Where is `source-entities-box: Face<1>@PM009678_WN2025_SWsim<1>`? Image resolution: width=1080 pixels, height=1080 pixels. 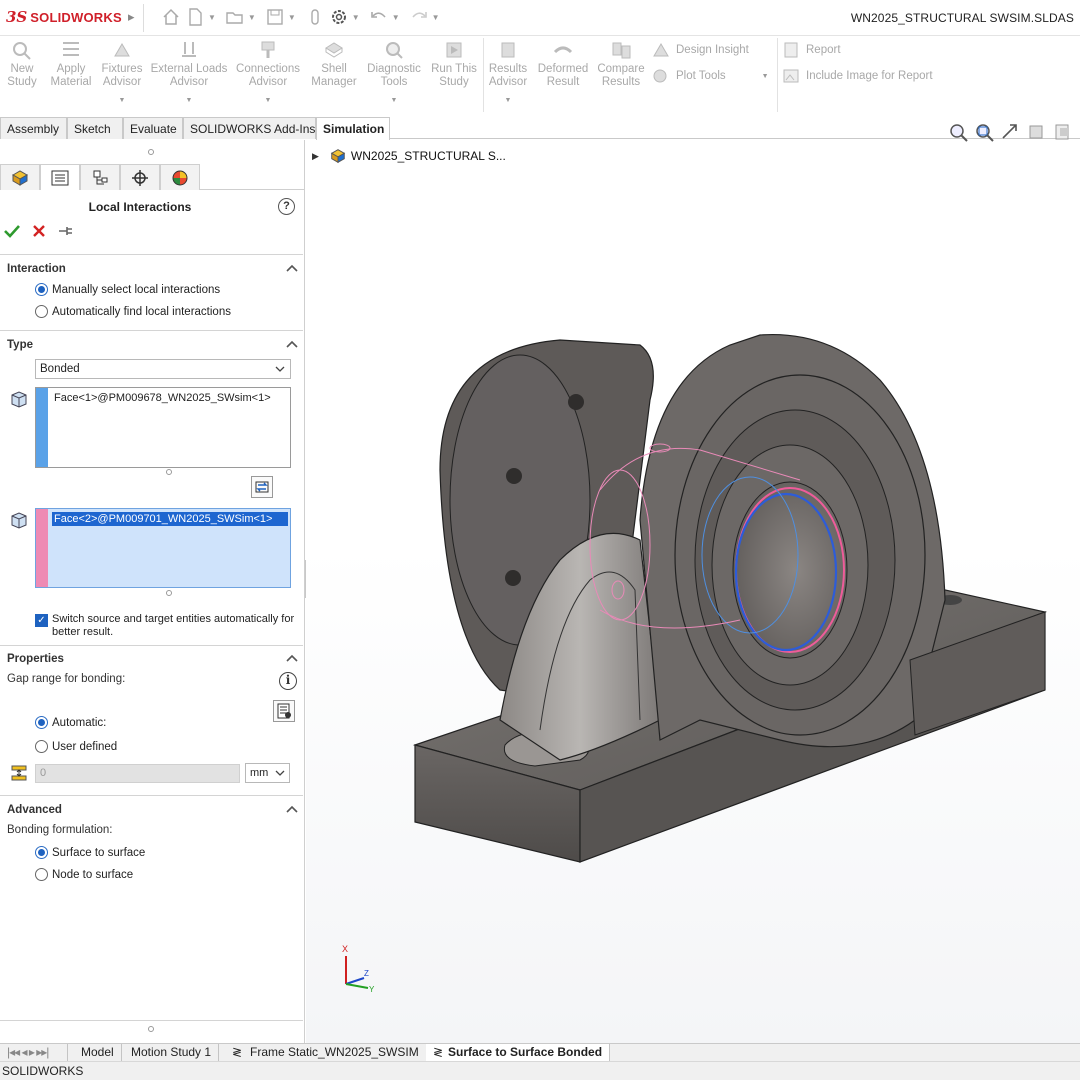 source-entities-box: Face<1>@PM009678_WN2025_SWsim<1> is located at coordinates (163, 427).